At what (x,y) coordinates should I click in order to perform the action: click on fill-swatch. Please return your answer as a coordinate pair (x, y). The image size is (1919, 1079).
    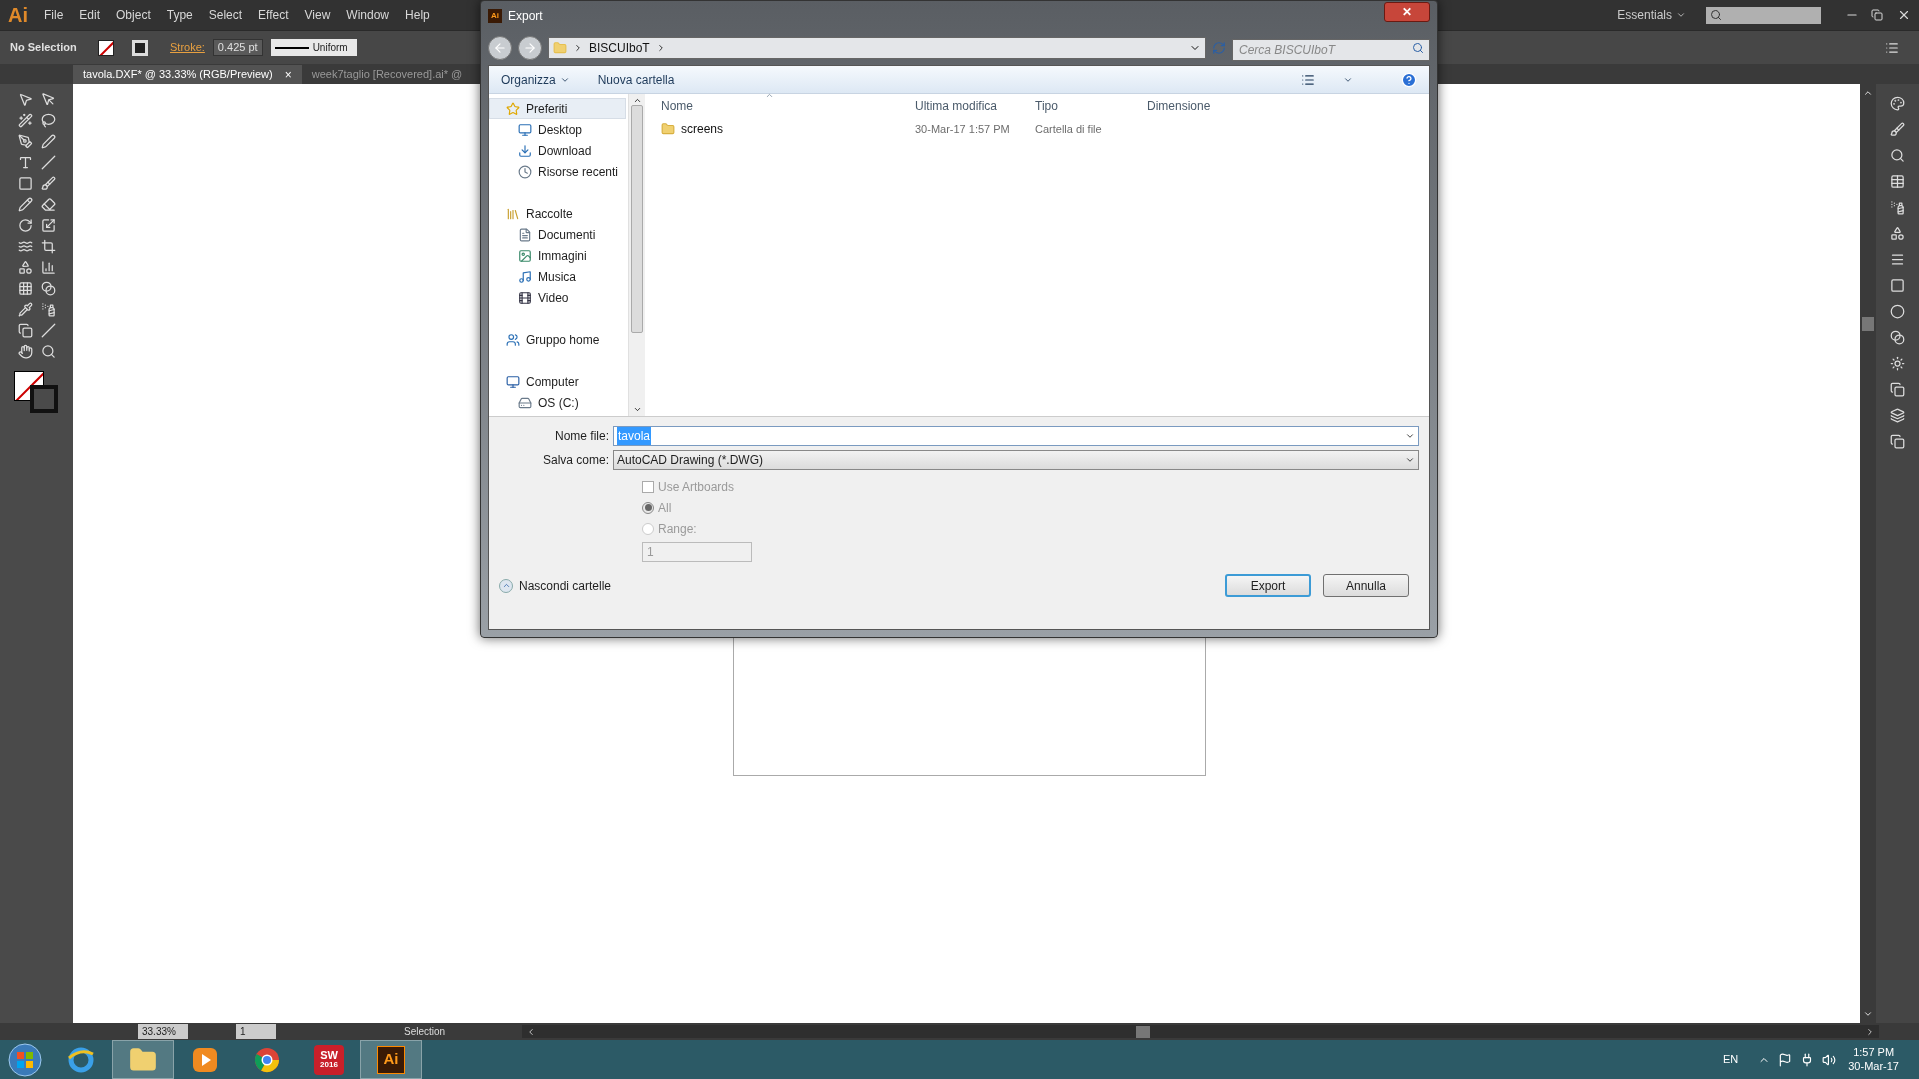
    Looking at the image, I should click on (106, 47).